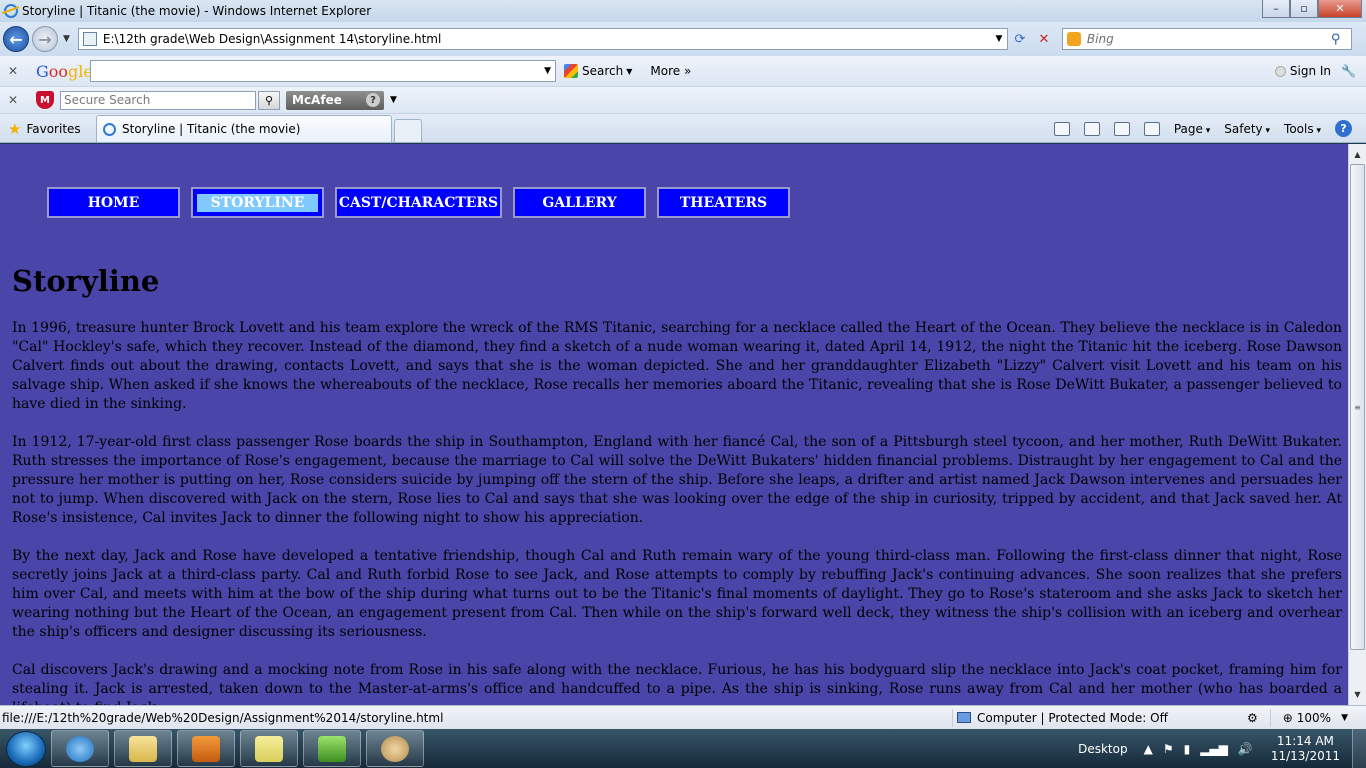  Describe the element at coordinates (547, 71) in the screenshot. I see `google-dropdown-icon: ▼` at that location.